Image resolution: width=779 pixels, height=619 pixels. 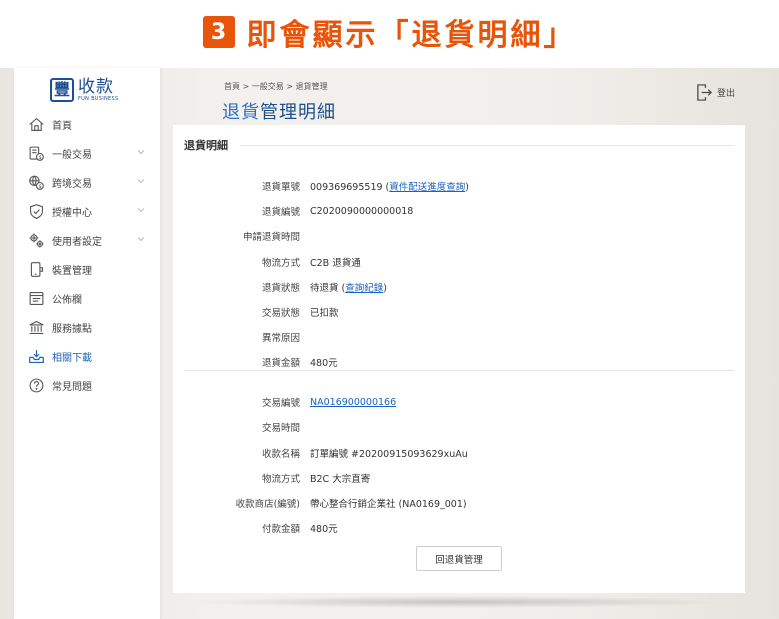 I want to click on step-number-badge: 3, so click(x=218, y=32).